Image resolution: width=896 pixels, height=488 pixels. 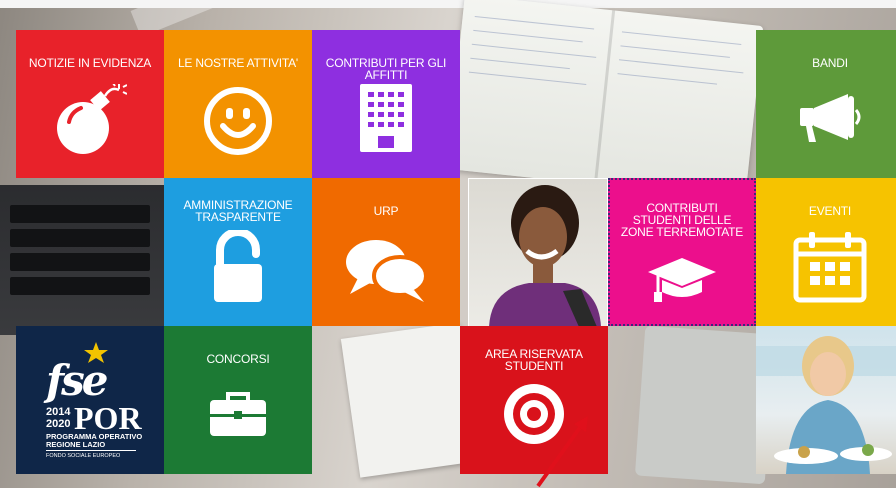 I want to click on tile-label: BANDI, so click(x=830, y=63).